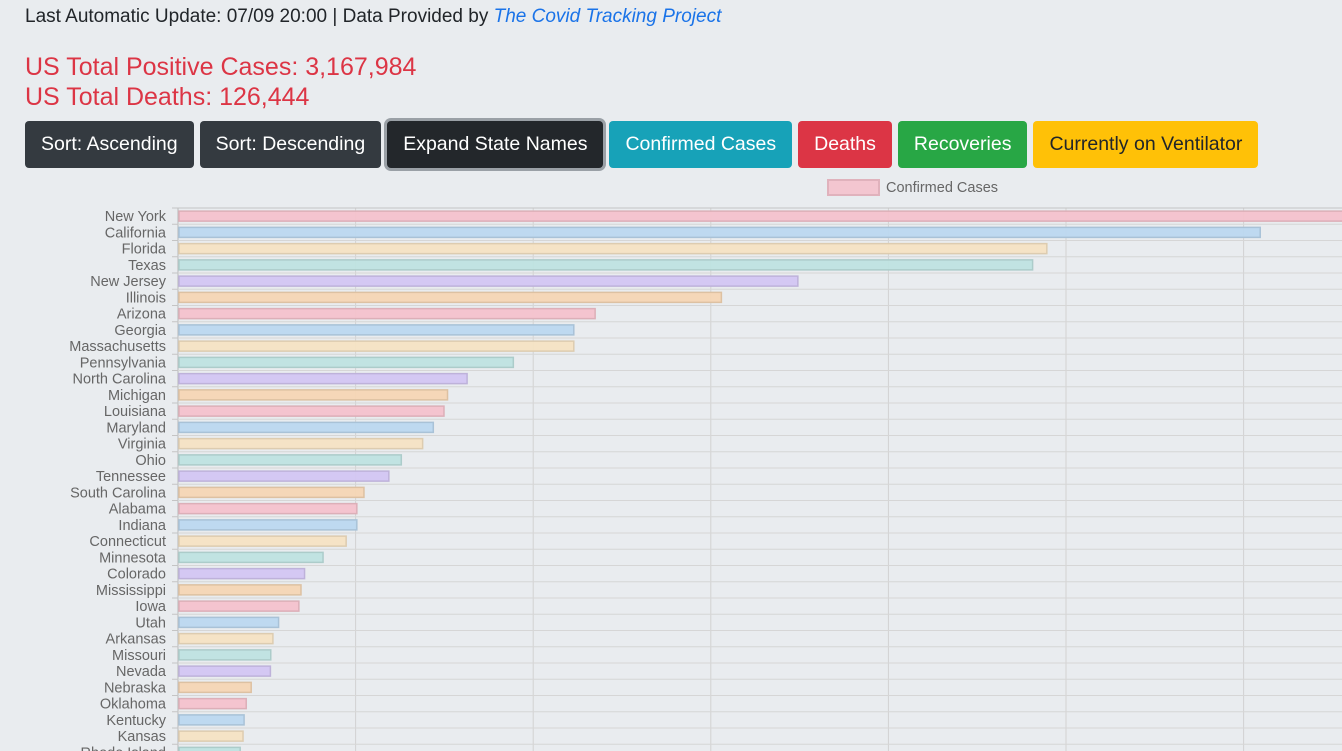 The height and width of the screenshot is (751, 1342). I want to click on bar-arizona, so click(387, 313).